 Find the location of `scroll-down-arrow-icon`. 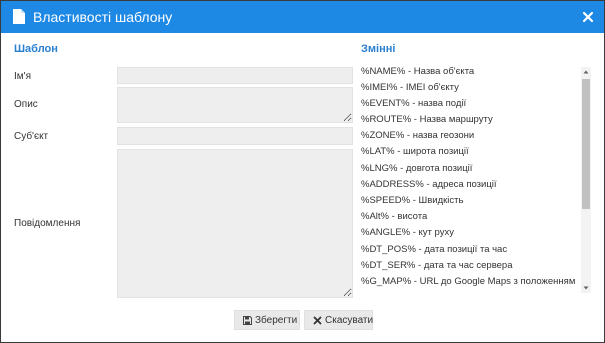

scroll-down-arrow-icon is located at coordinates (586, 288).